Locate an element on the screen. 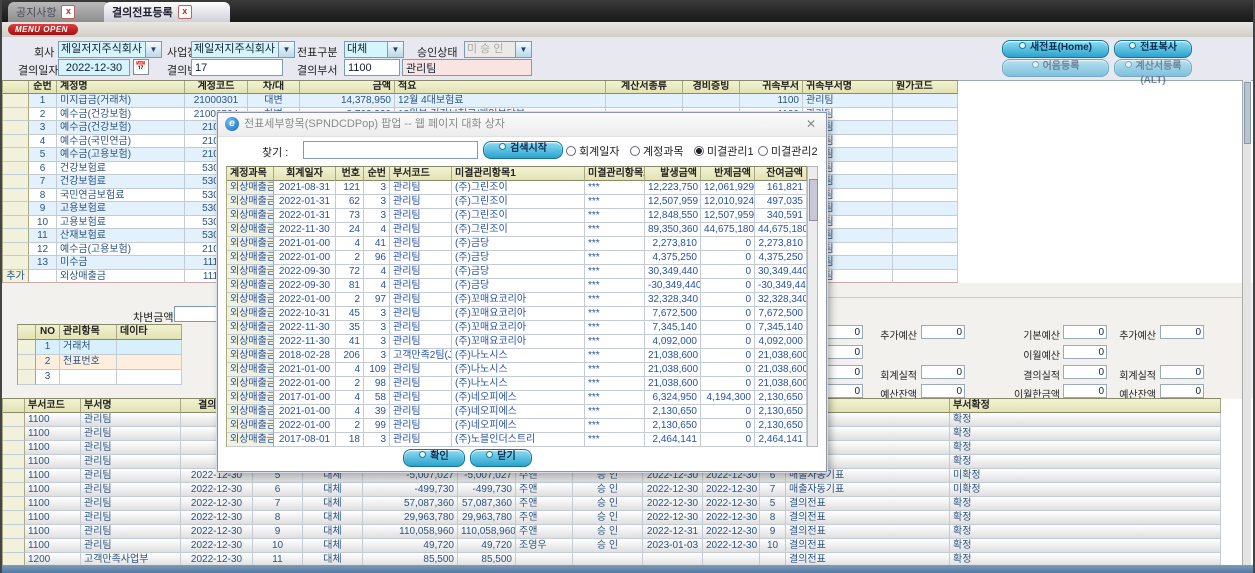 This screenshot has width=1255, height=573. budget-b-carried-input is located at coordinates (1085, 391).